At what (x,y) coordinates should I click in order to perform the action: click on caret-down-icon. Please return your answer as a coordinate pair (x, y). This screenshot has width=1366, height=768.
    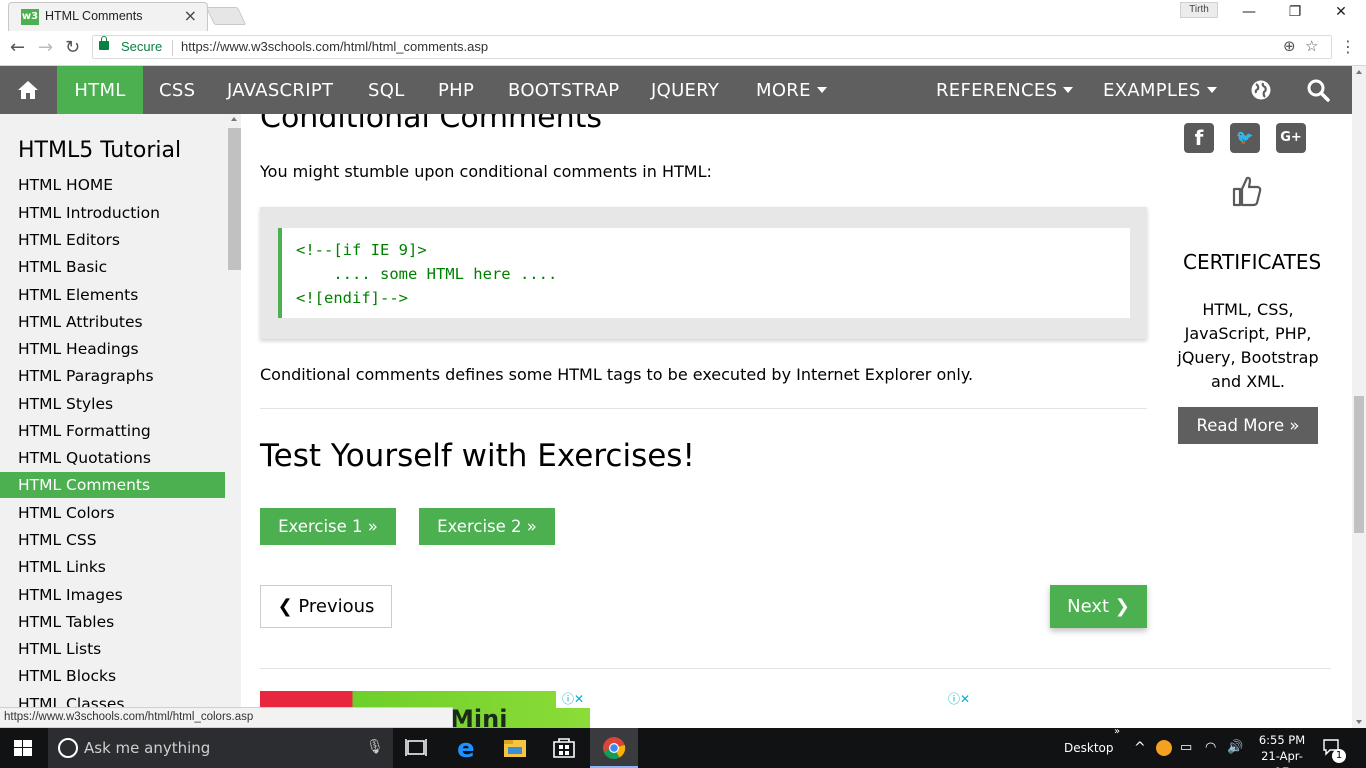
    Looking at the image, I should click on (821, 89).